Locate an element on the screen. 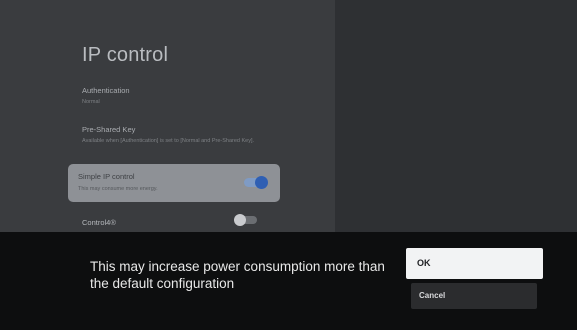 The image size is (577, 330). cancel-button-label: Cancel is located at coordinates (432, 295).